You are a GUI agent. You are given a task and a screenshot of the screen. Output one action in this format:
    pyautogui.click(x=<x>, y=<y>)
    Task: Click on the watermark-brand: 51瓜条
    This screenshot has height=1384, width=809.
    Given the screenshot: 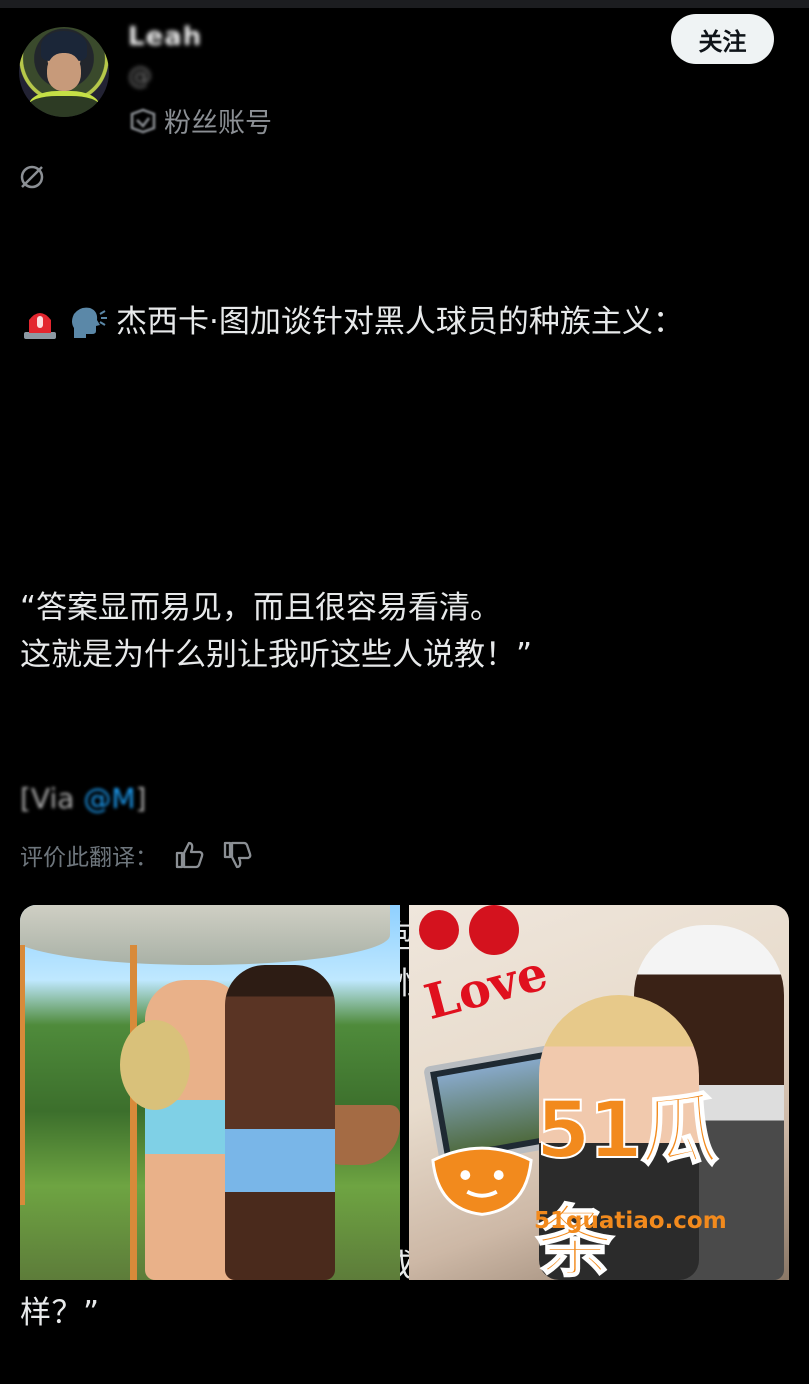 What is the action you would take?
    pyautogui.click(x=627, y=1187)
    